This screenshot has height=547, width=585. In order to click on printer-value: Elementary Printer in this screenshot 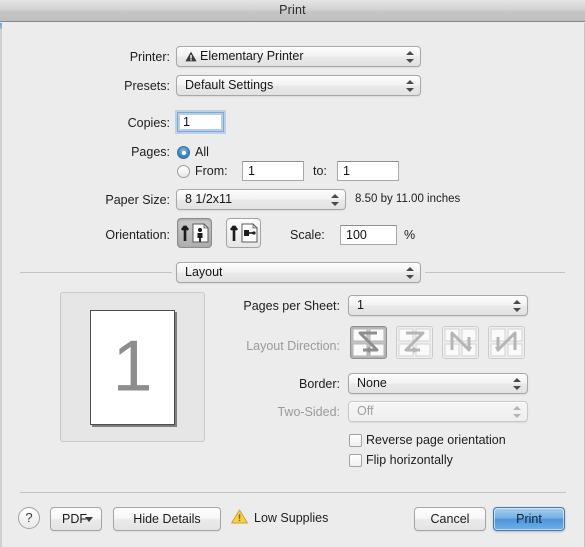, I will do `click(252, 56)`.